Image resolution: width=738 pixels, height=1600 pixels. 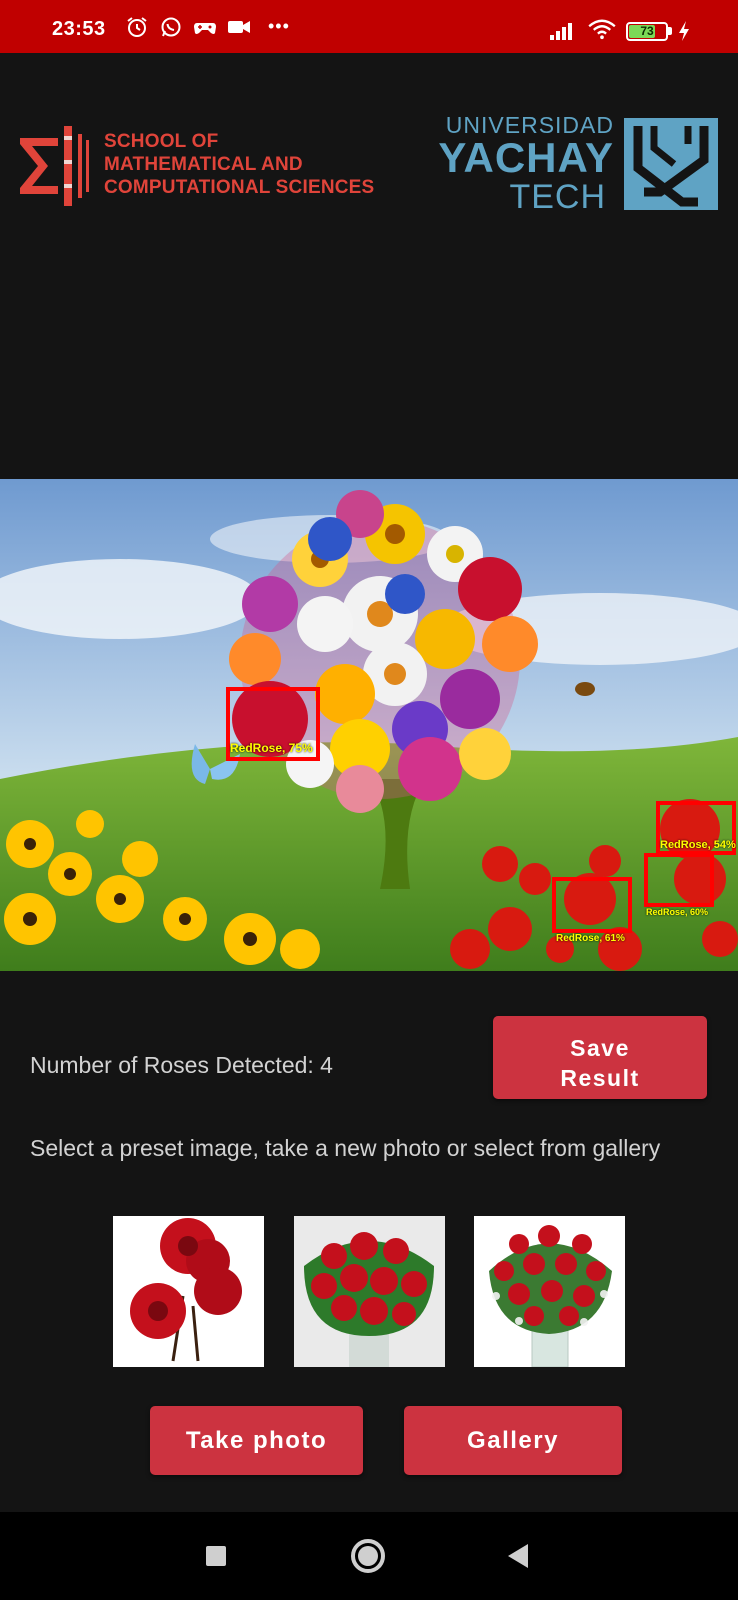 I want to click on detection-label: RedRose, 54%, so click(x=698, y=845).